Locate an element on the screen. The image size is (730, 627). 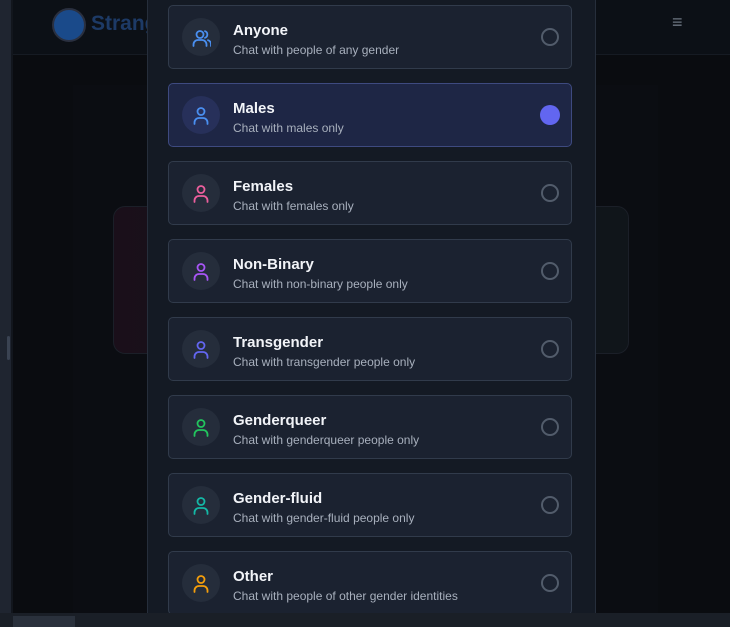
sidebar-resize-handle is located at coordinates (8, 348).